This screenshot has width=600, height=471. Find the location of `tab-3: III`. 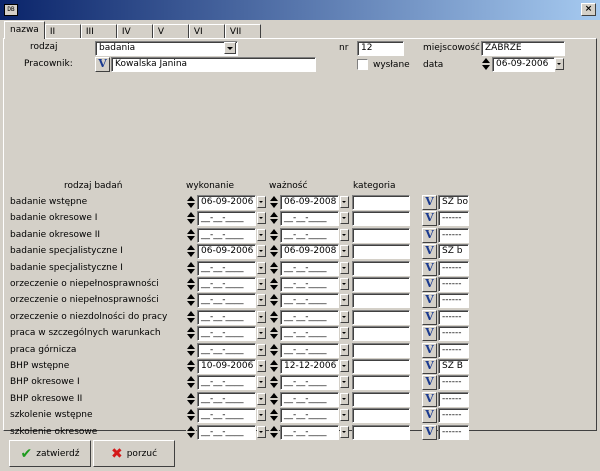

tab-3: III is located at coordinates (98, 31).